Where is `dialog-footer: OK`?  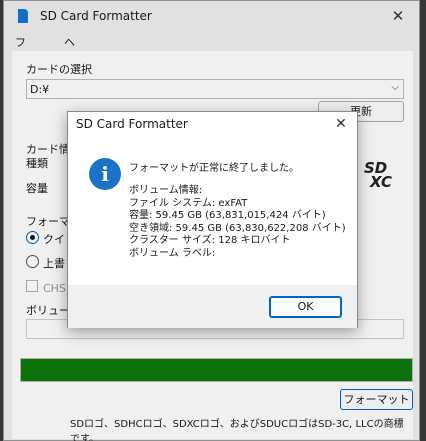 dialog-footer: OK is located at coordinates (212, 306).